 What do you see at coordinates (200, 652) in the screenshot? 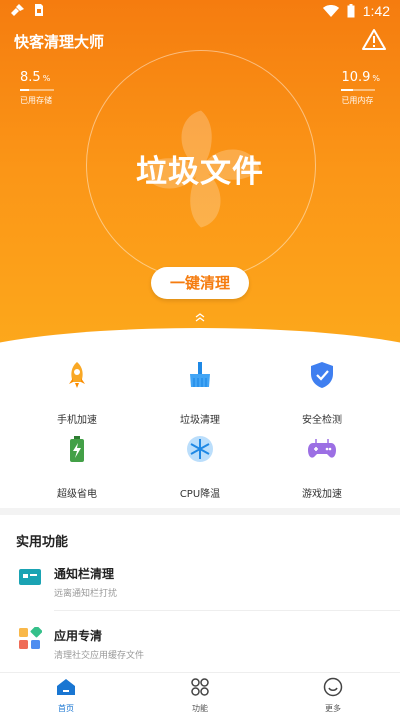
I see `list-item-app-clean: 应用专清 清理社交应用缓存文件` at bounding box center [200, 652].